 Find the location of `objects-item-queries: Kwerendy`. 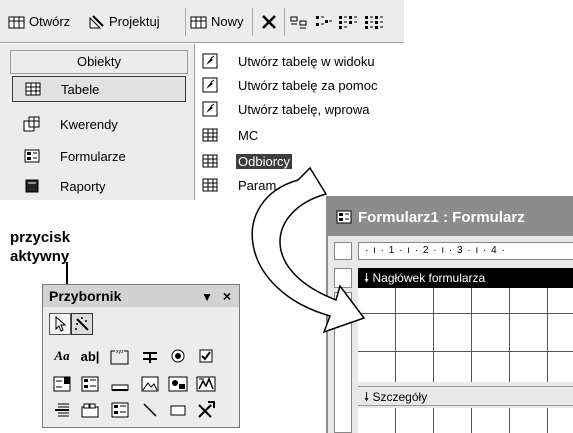

objects-item-queries: Kwerendy is located at coordinates (105, 124).